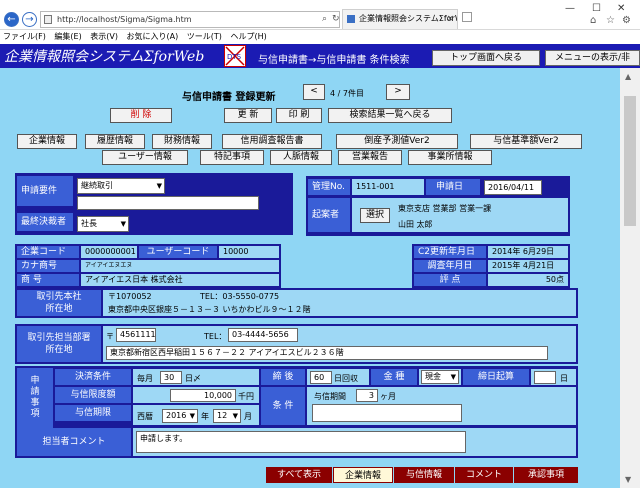 The image size is (640, 488). I want to click on bottom-tab-comment: コメント, so click(484, 475).